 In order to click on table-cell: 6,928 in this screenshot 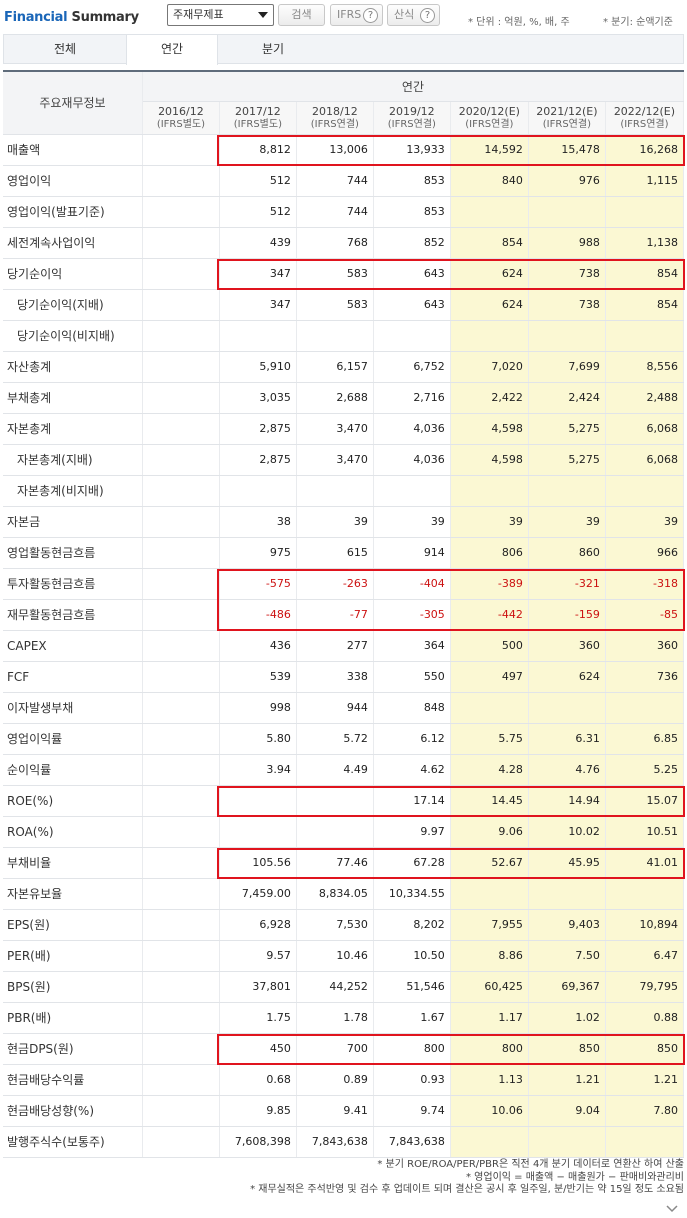, I will do `click(258, 925)`.